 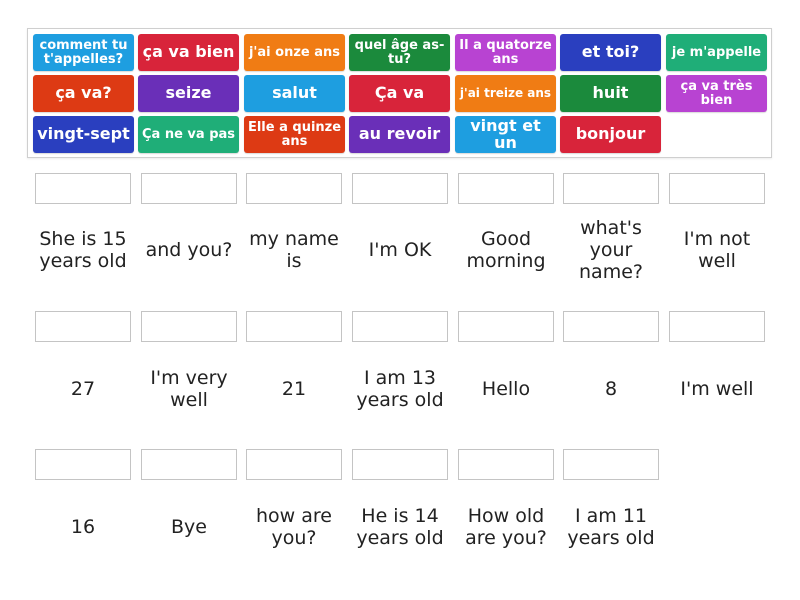 What do you see at coordinates (400, 389) in the screenshot?
I see `prompt-label: I am 13 years old` at bounding box center [400, 389].